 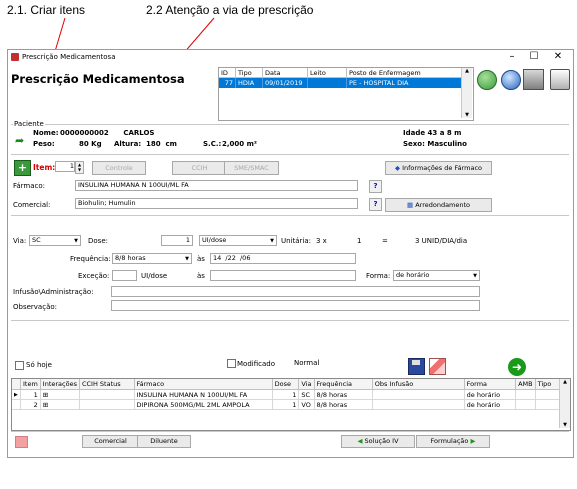 What do you see at coordinates (55, 240) in the screenshot?
I see `via-select: SC` at bounding box center [55, 240].